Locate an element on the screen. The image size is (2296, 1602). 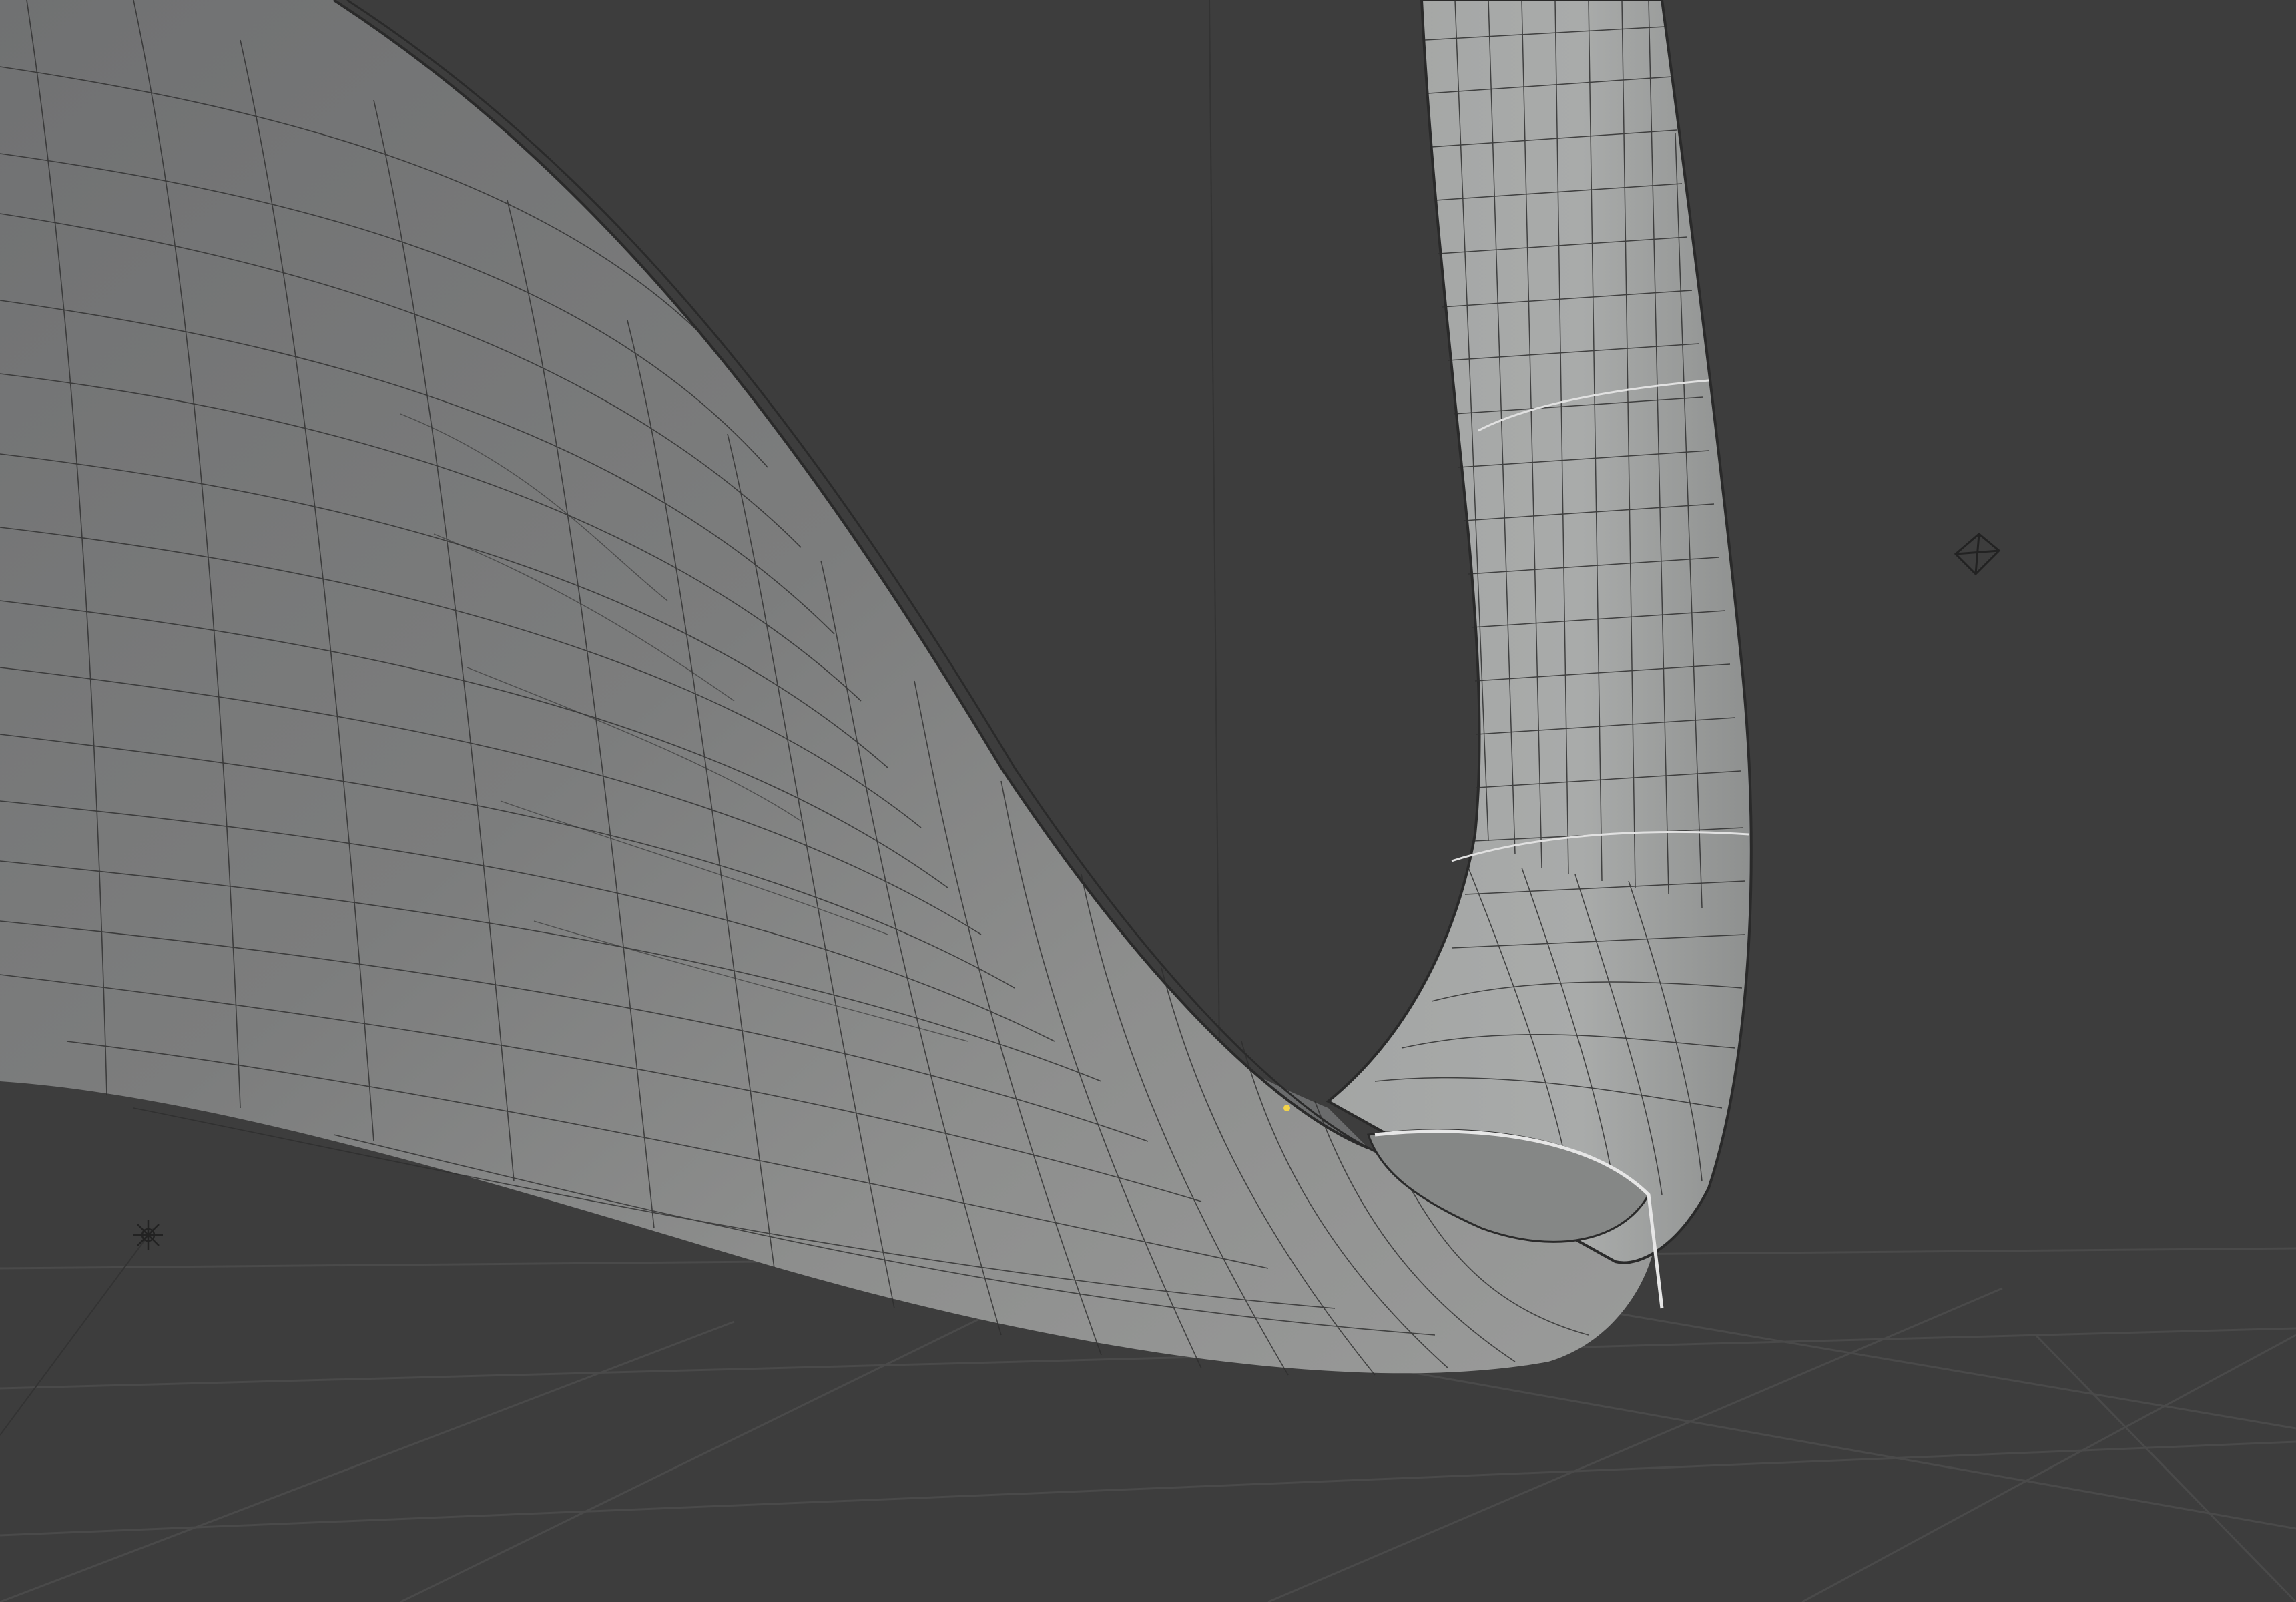
axis-line is located at coordinates (77, 1332).